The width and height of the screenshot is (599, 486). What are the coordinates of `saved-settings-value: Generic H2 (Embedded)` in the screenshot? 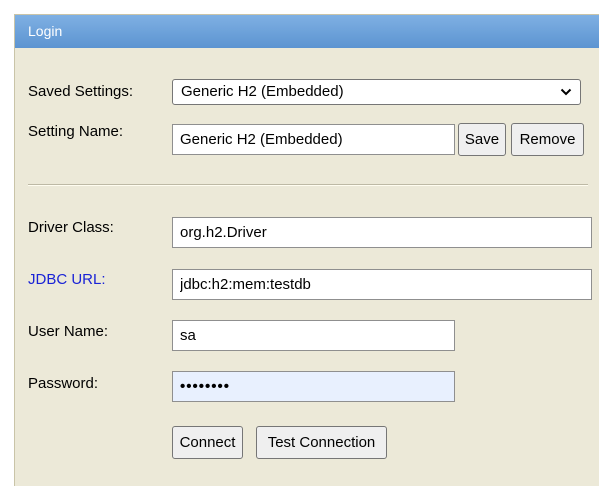 It's located at (262, 91).